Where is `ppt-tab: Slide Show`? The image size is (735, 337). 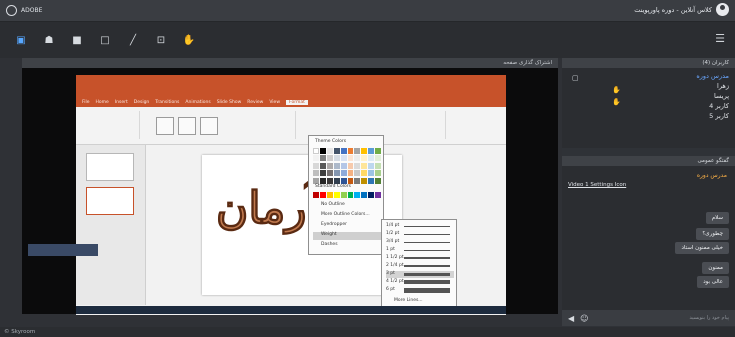 ppt-tab: Slide Show is located at coordinates (229, 102).